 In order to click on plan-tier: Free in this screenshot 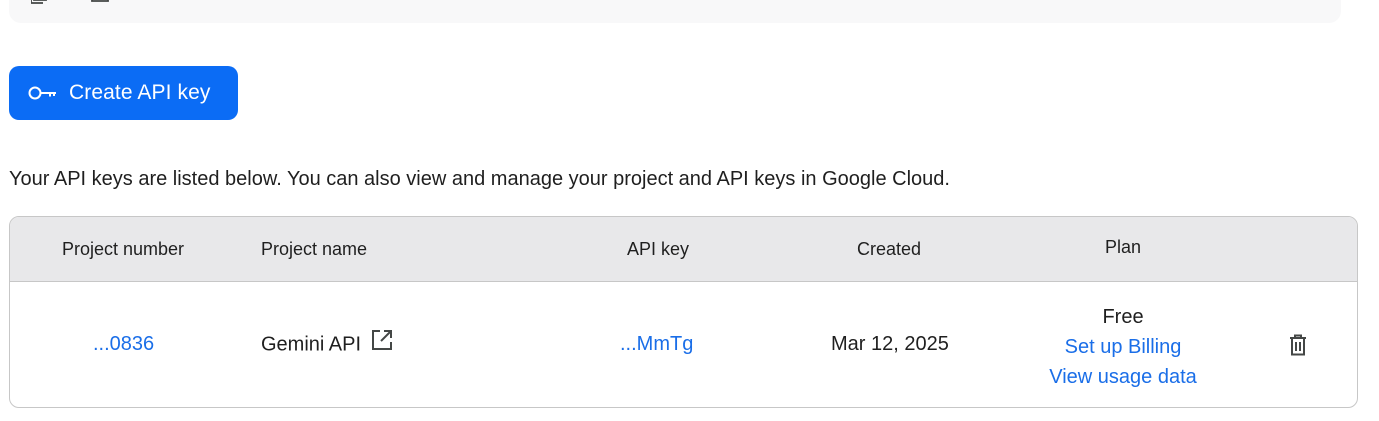, I will do `click(1123, 317)`.